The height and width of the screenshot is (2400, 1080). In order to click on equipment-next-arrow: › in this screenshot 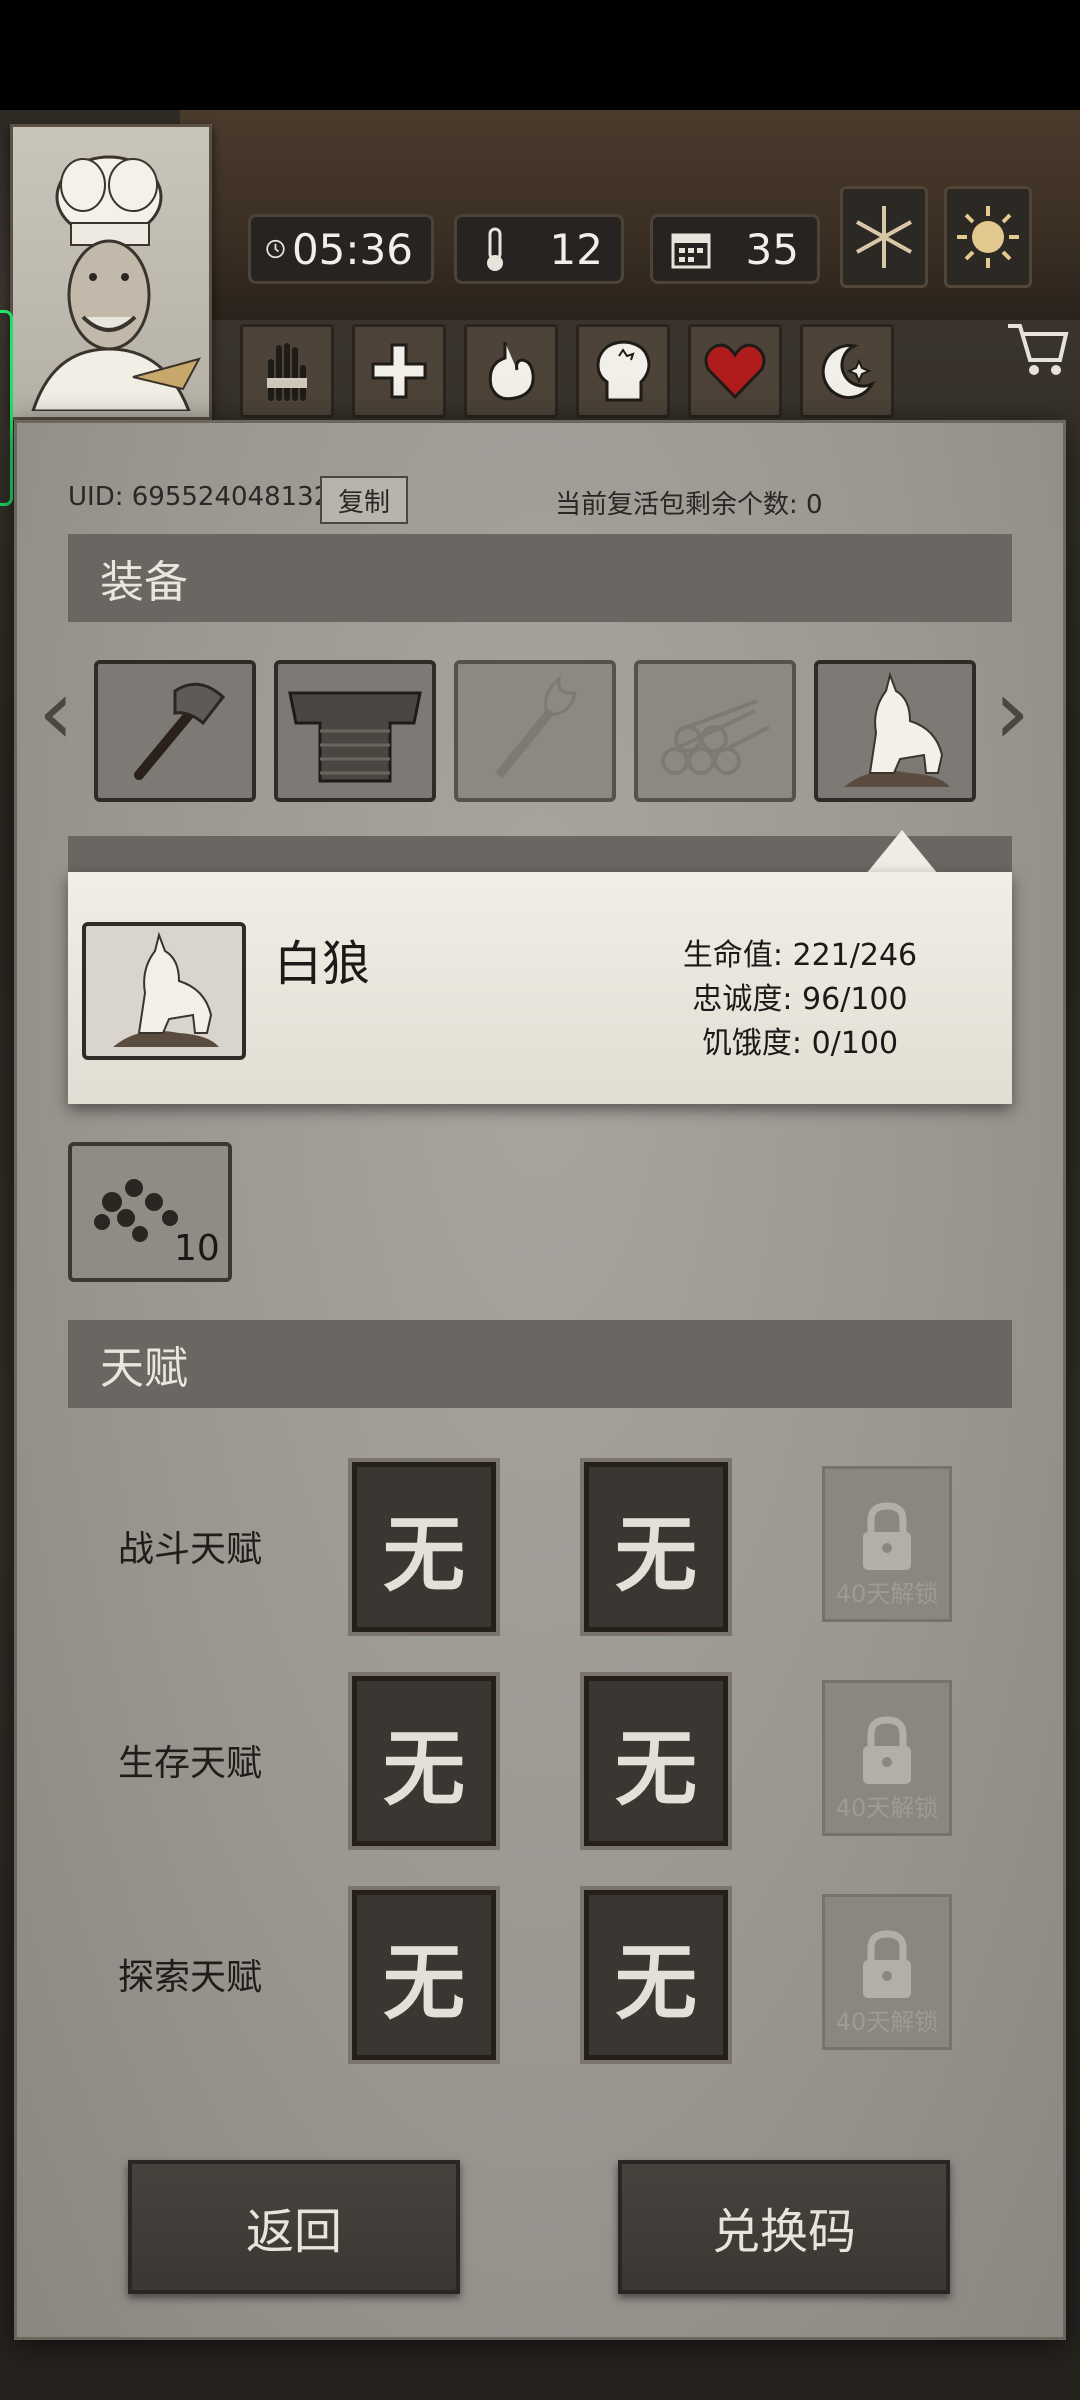, I will do `click(1012, 712)`.